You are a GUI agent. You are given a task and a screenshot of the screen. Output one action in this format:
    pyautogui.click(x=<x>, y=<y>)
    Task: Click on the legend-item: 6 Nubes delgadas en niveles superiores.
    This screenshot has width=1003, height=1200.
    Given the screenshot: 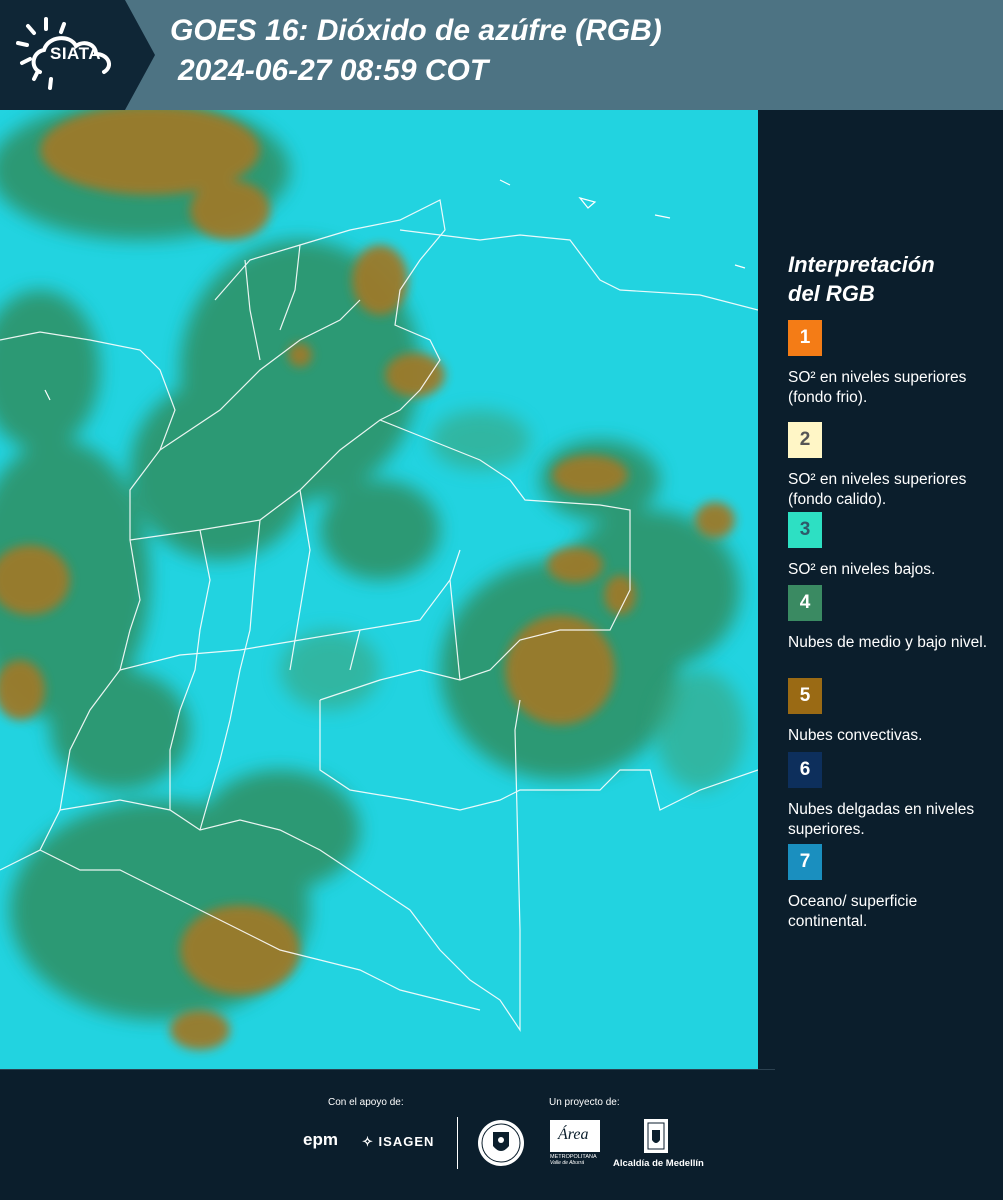 What is the action you would take?
    pyautogui.click(x=888, y=796)
    